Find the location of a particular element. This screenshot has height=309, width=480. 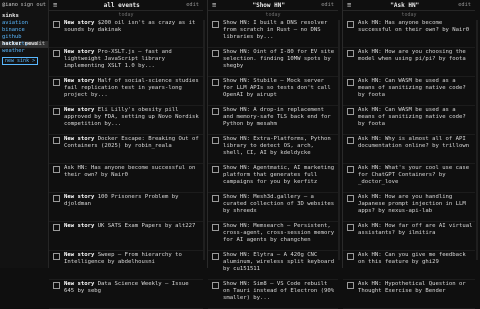

sidebar-edit-link: edit is located at coordinates (38, 44).